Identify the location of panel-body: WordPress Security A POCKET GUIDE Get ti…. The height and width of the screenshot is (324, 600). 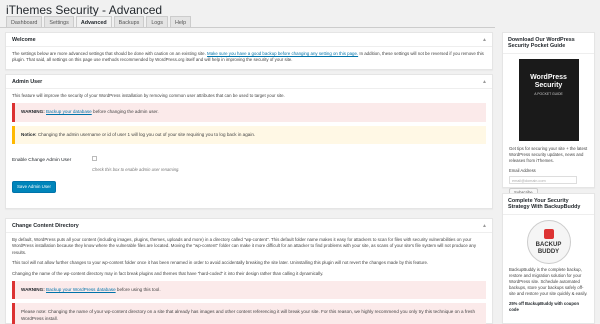
(548, 128).